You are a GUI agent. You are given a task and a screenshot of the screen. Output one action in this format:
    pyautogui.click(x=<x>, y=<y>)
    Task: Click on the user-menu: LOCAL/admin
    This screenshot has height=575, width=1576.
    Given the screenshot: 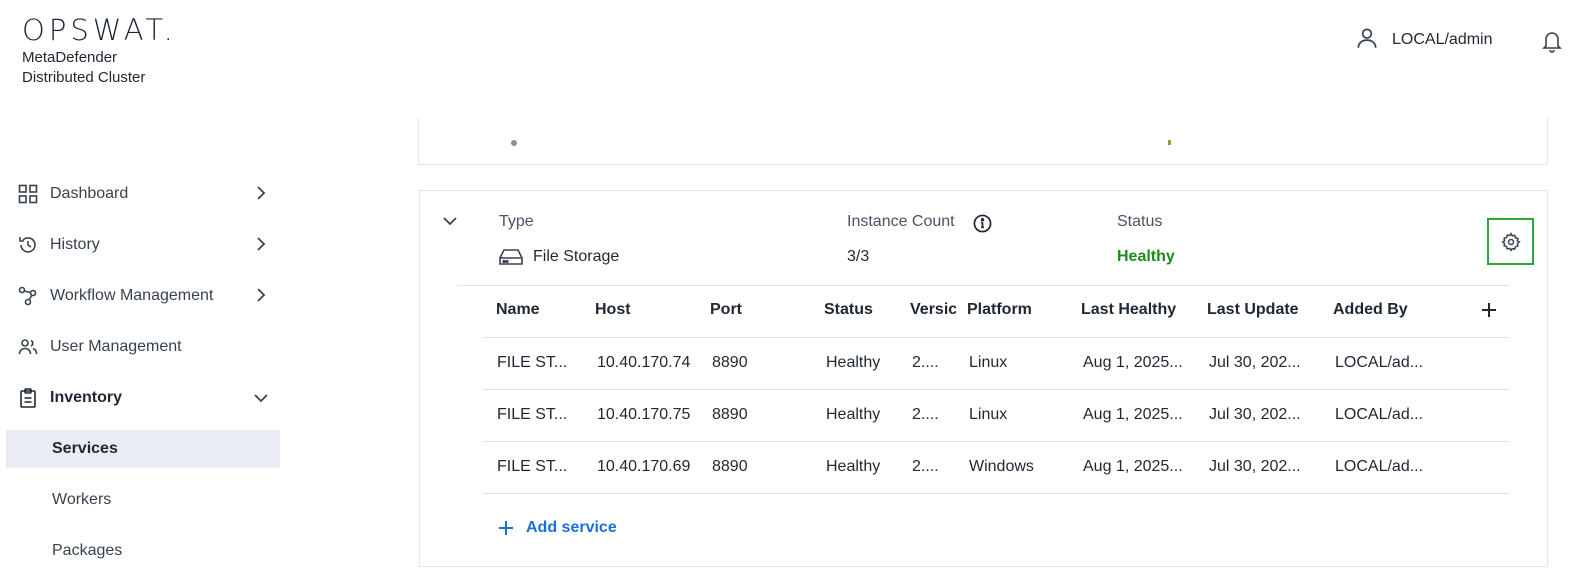 What is the action you would take?
    pyautogui.click(x=1423, y=40)
    